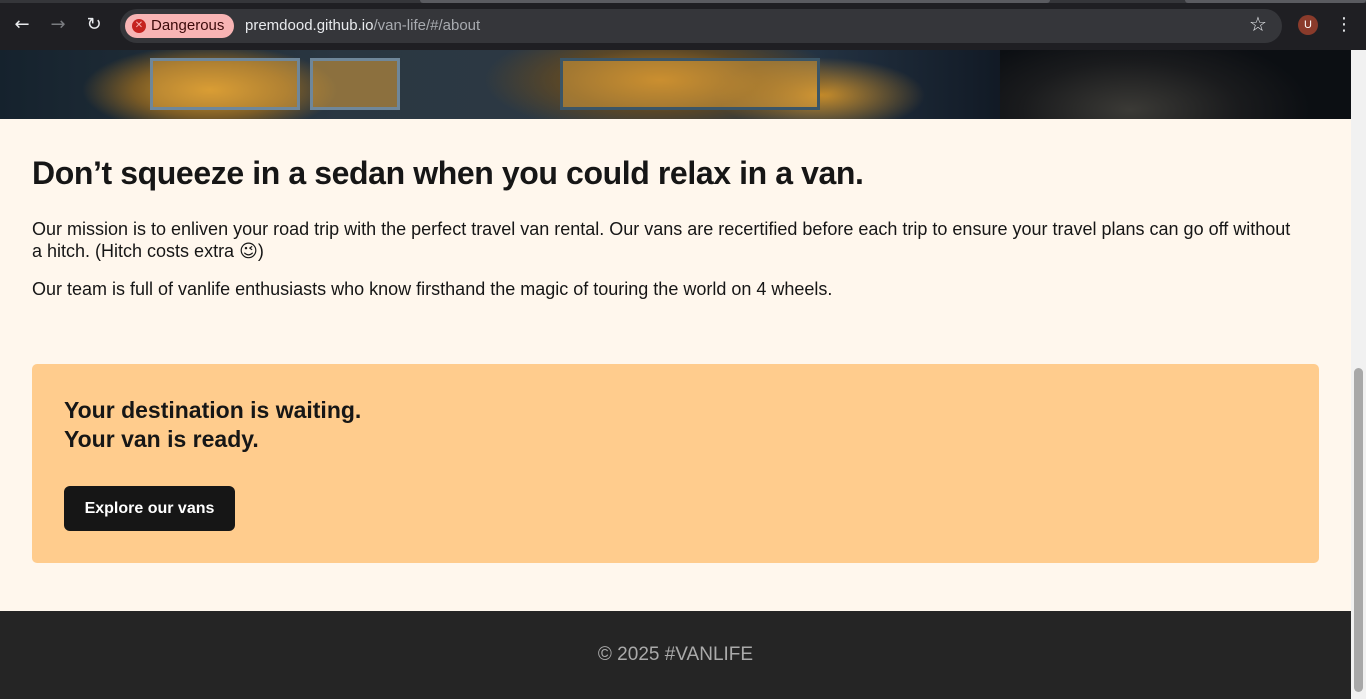 This screenshot has width=1366, height=699. What do you see at coordinates (309, 25) in the screenshot?
I see `url-host: premdood.github.io` at bounding box center [309, 25].